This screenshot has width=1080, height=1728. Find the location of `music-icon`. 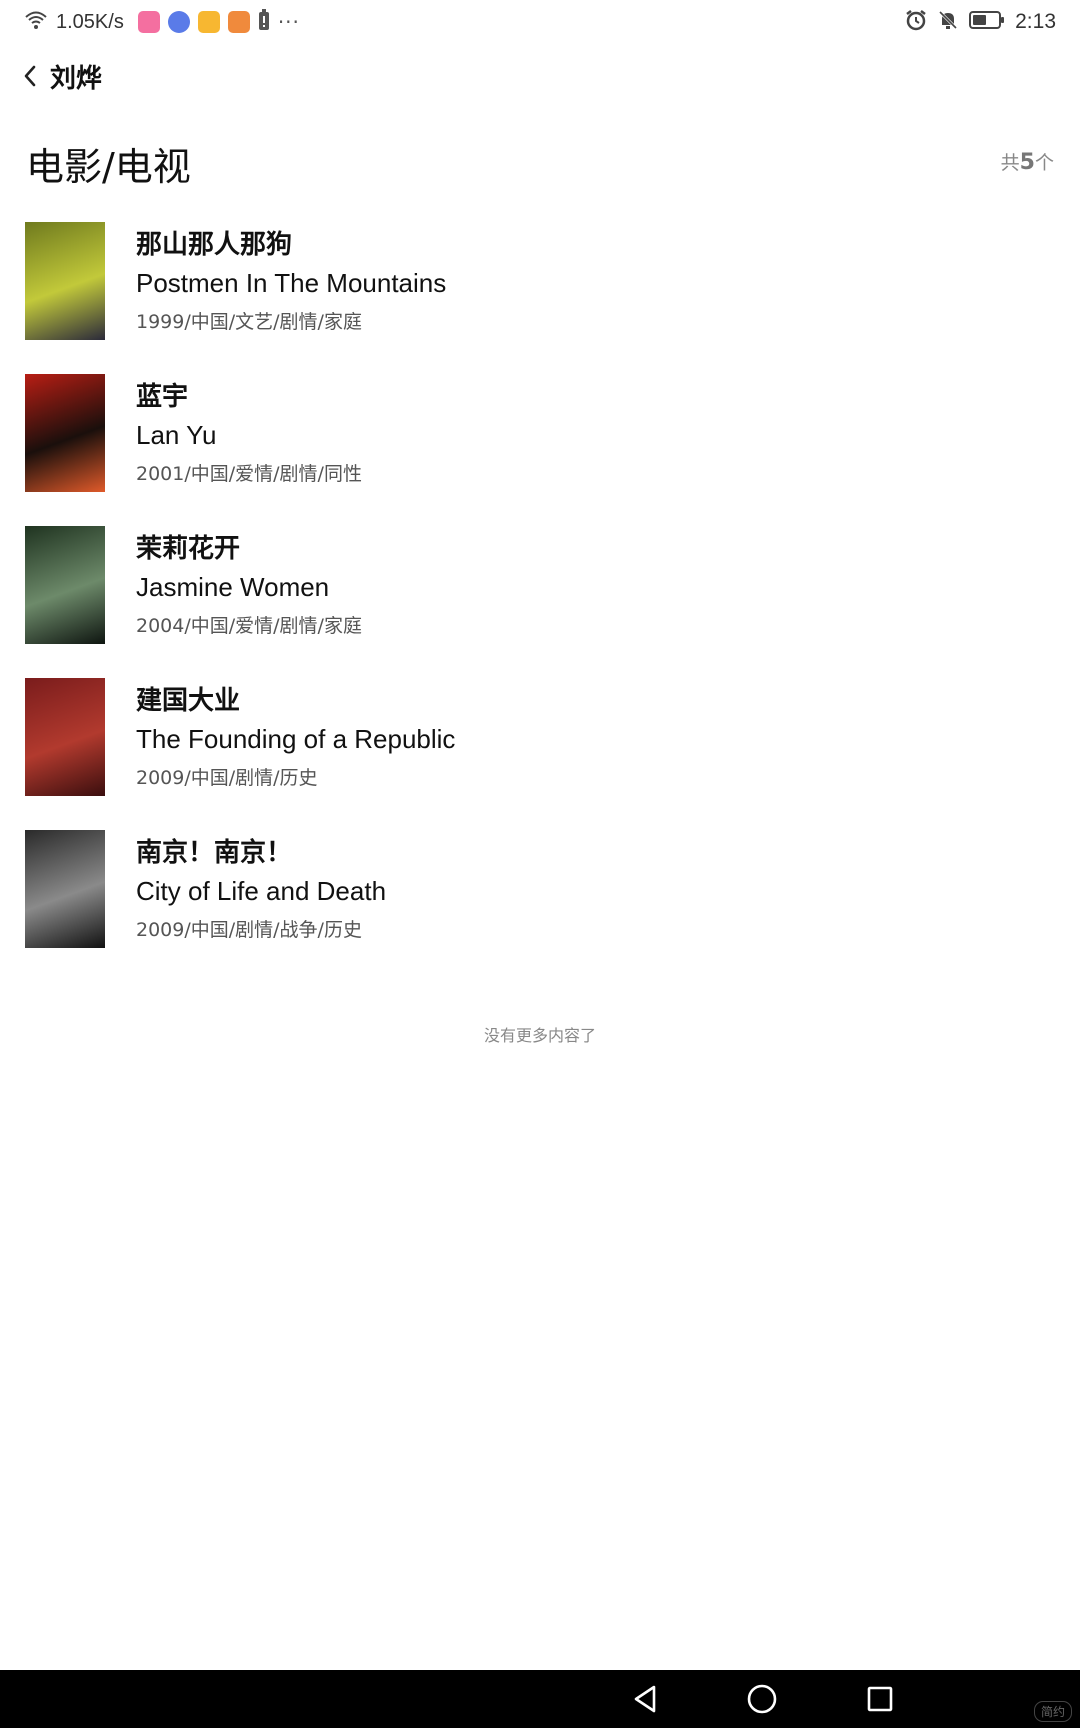

music-icon is located at coordinates (178, 22).